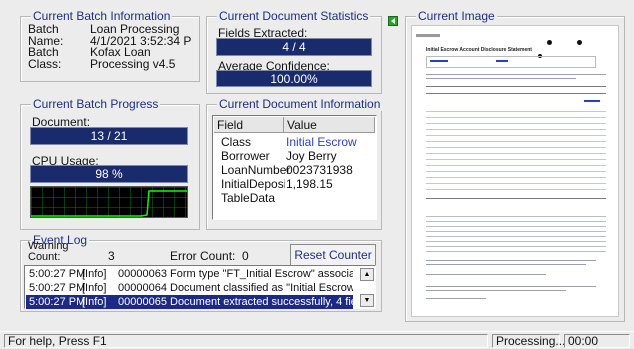  What do you see at coordinates (516, 90) in the screenshot?
I see `doc-table-header` at bounding box center [516, 90].